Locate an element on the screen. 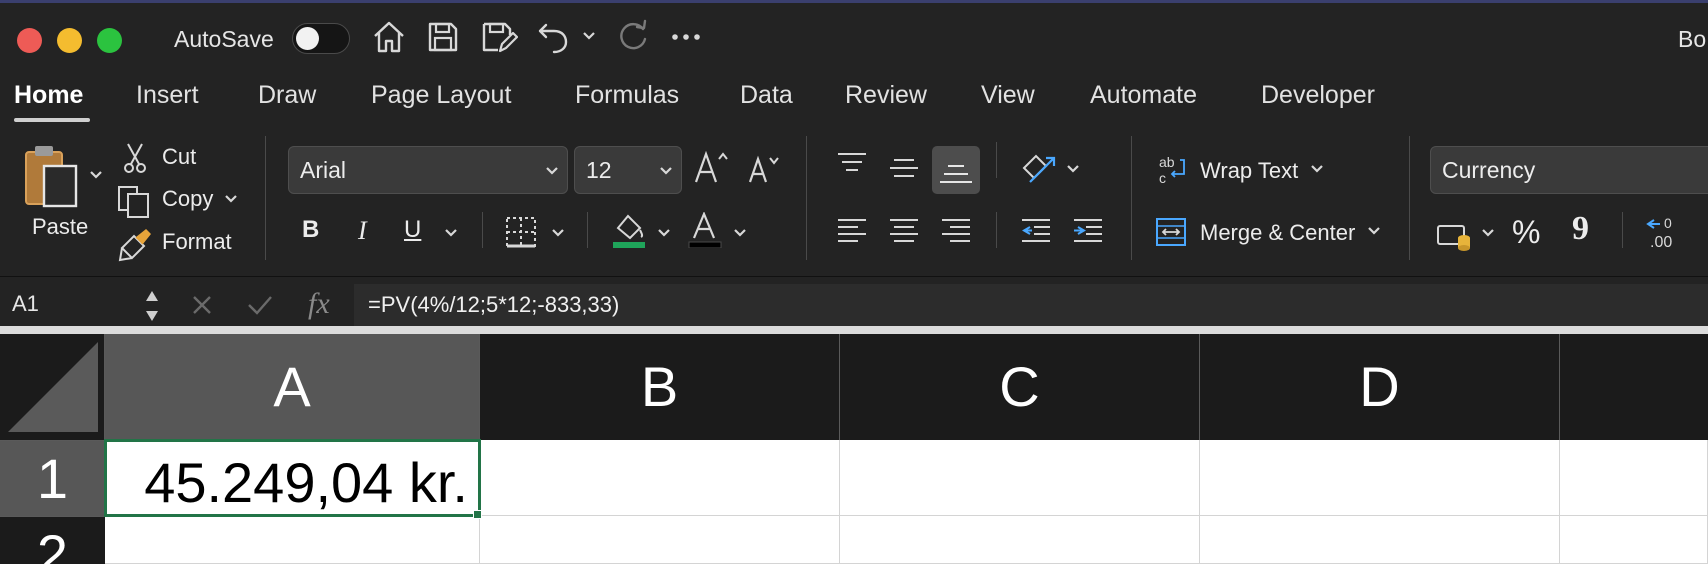  cancel-entry-icon is located at coordinates (202, 305).